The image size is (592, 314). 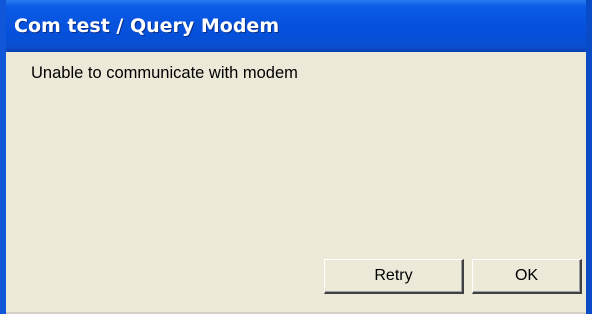 I want to click on error-message: Unable to communicate with modem, so click(x=164, y=73).